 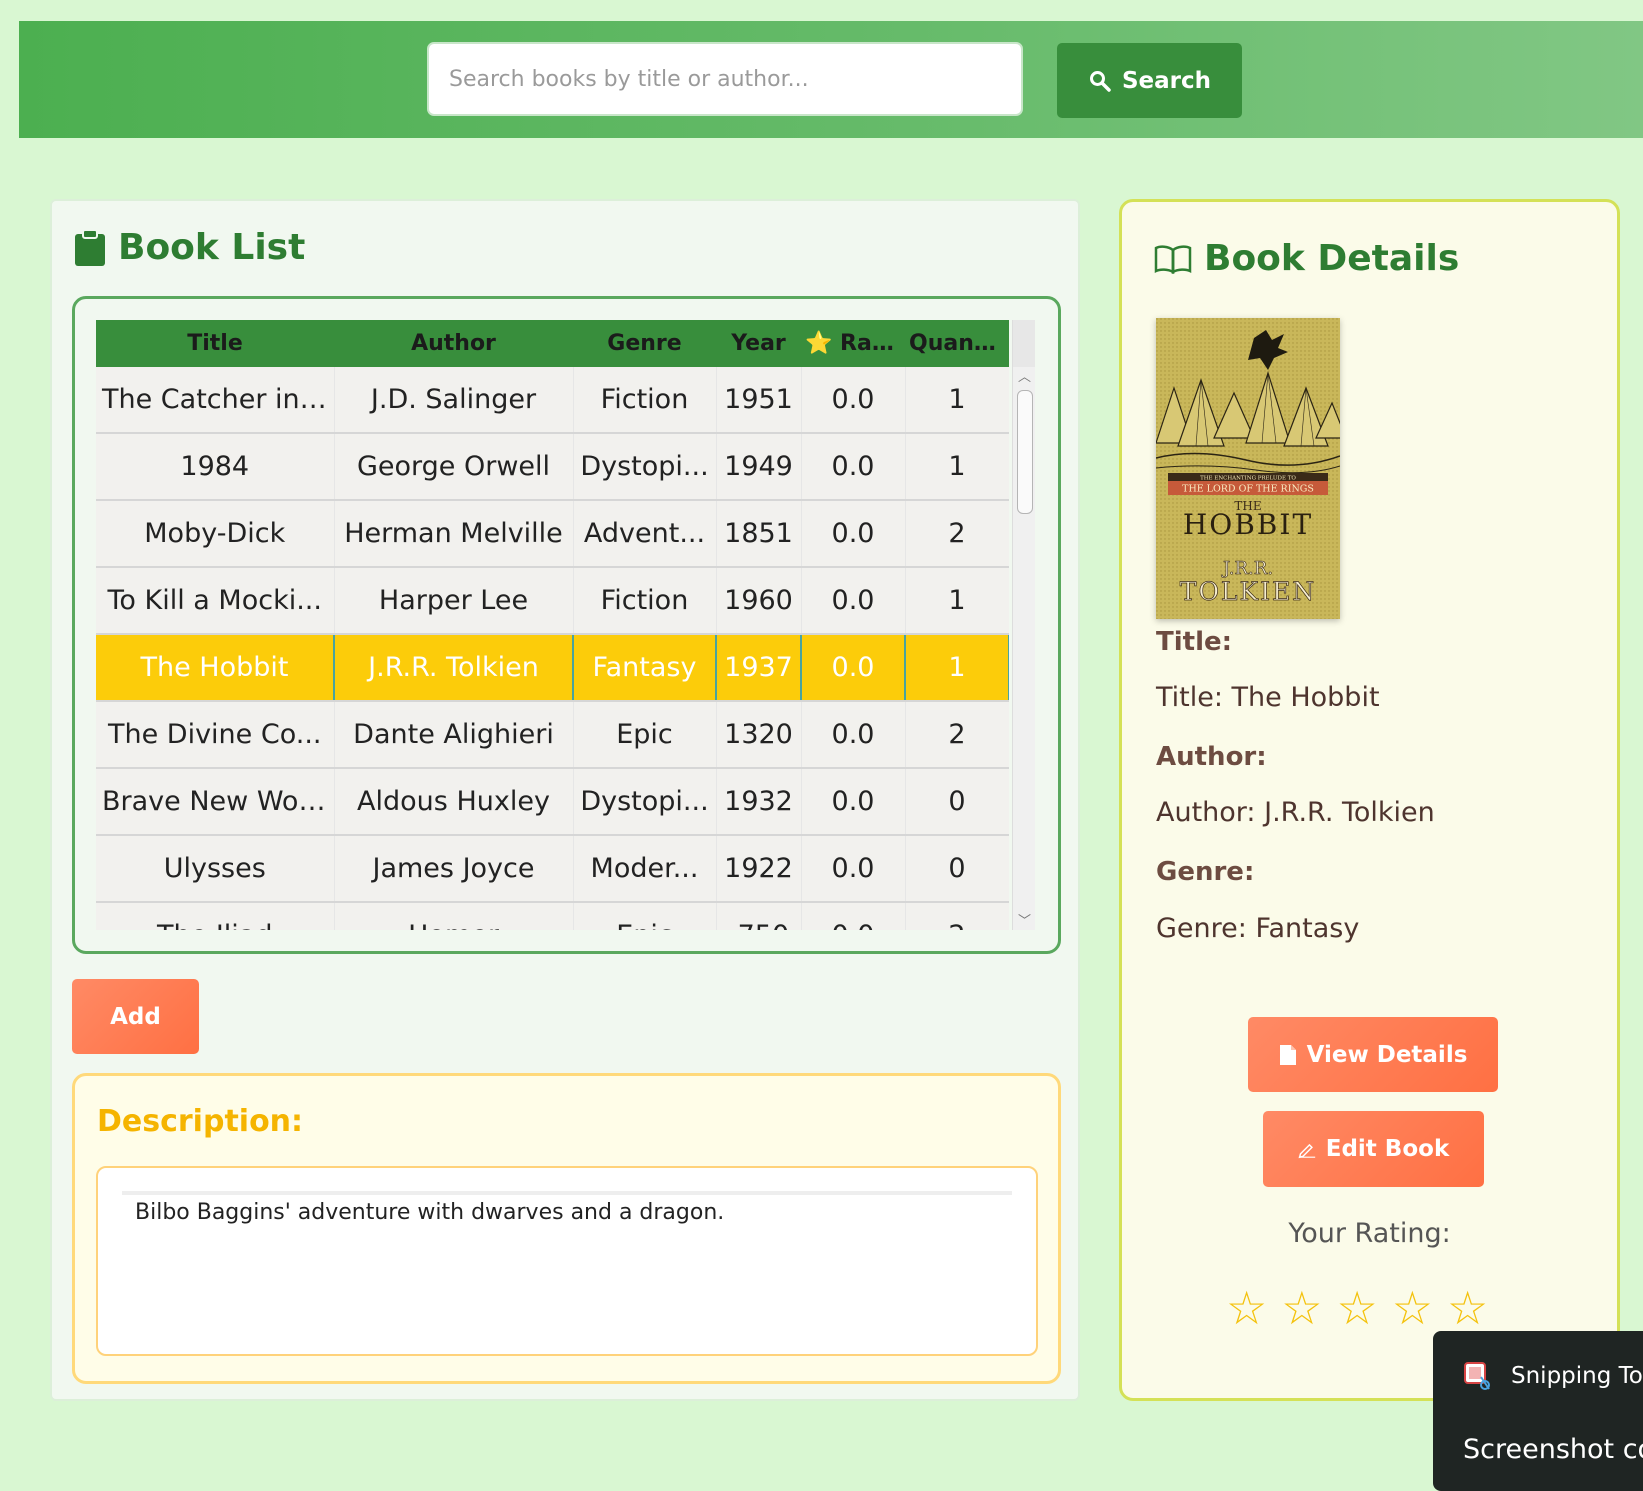 I want to click on textarea-top-border, so click(x=567, y=1193).